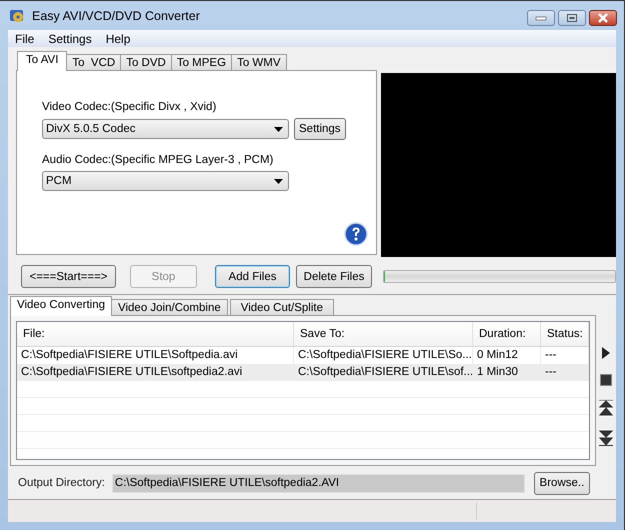 The image size is (625, 530). Describe the element at coordinates (146, 62) in the screenshot. I see `format-tab: To DVD` at that location.